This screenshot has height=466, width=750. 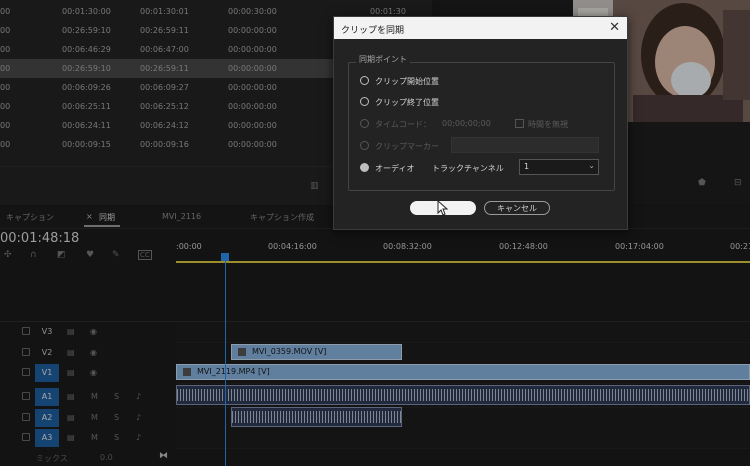 What do you see at coordinates (364, 167) in the screenshot?
I see `radio-button-selected` at bounding box center [364, 167].